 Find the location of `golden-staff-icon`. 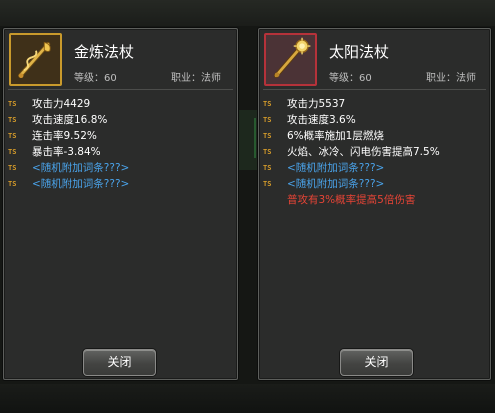

golden-staff-icon is located at coordinates (35, 59).